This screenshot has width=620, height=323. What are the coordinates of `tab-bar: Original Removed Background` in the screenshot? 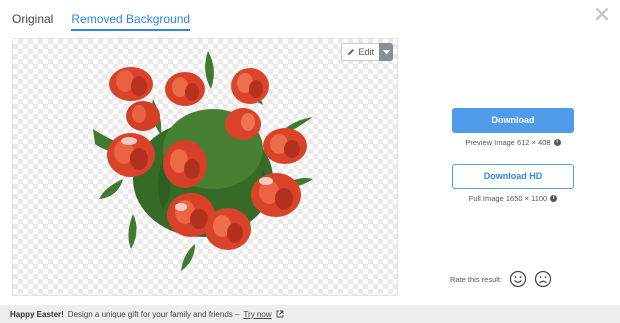 It's located at (101, 21).